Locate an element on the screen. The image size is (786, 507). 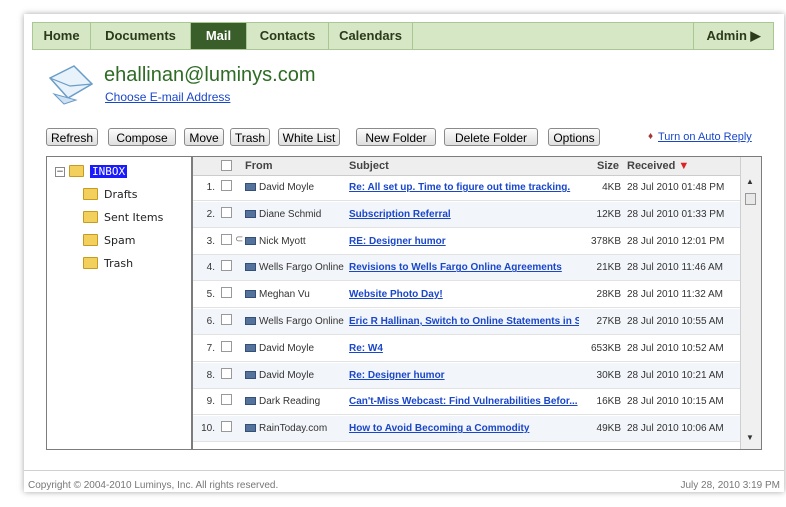
attachment-icon: ⊂ is located at coordinates (239, 239).